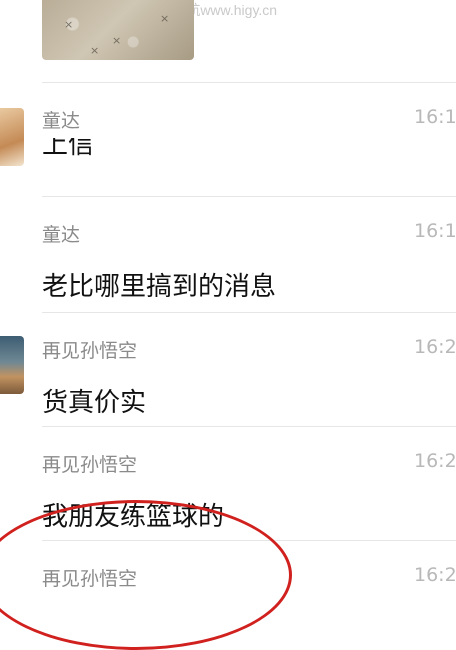 The image size is (456, 650). What do you see at coordinates (94, 403) in the screenshot?
I see `message-text: 货真价实` at bounding box center [94, 403].